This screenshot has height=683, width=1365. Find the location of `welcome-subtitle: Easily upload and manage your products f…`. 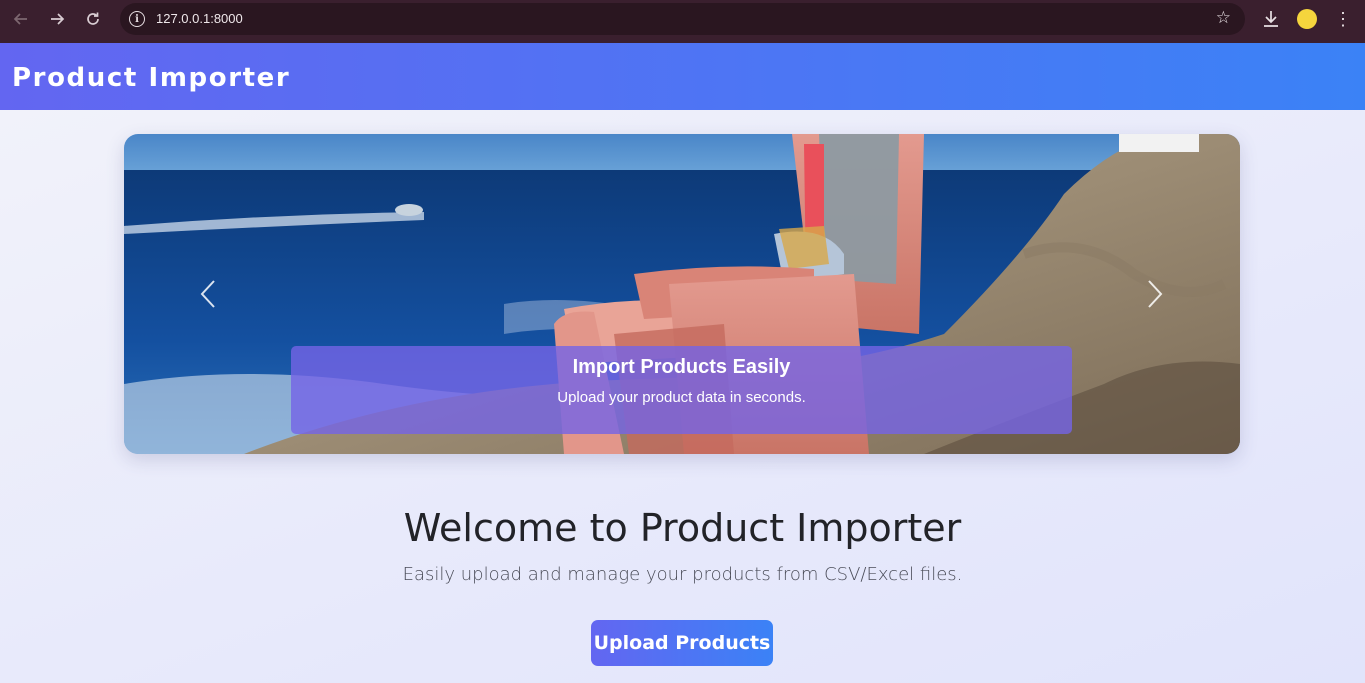

welcome-subtitle: Easily upload and manage your products f… is located at coordinates (682, 574).